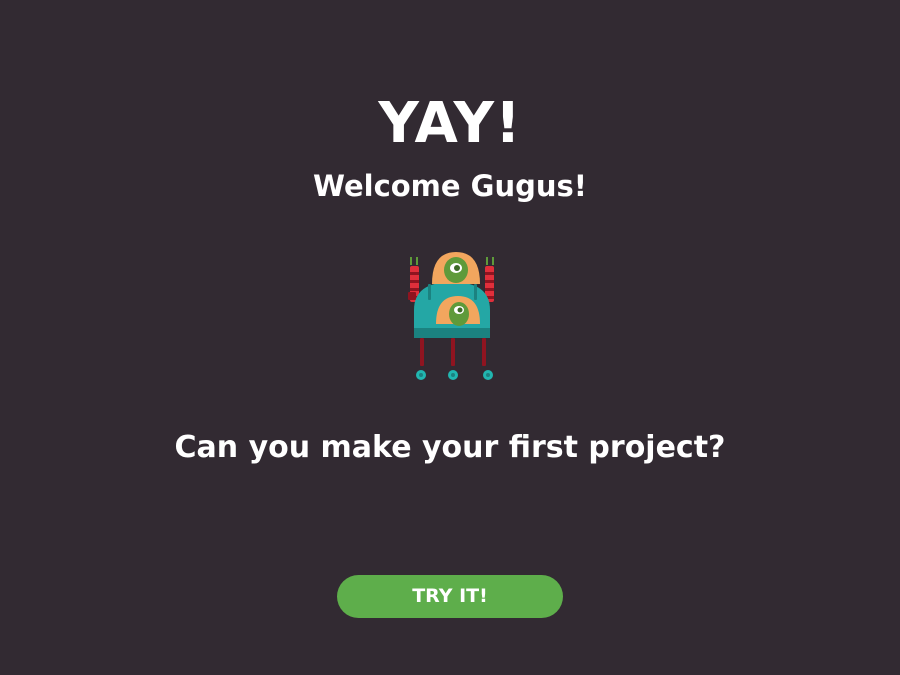 This screenshot has height=675, width=900. Describe the element at coordinates (450, 123) in the screenshot. I see `page-title: YAY!` at that location.